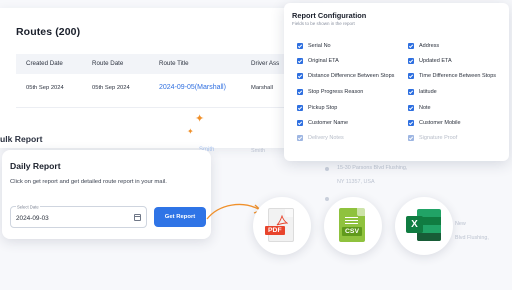  I want to click on field-checkbox: Customer Name, so click(322, 123).